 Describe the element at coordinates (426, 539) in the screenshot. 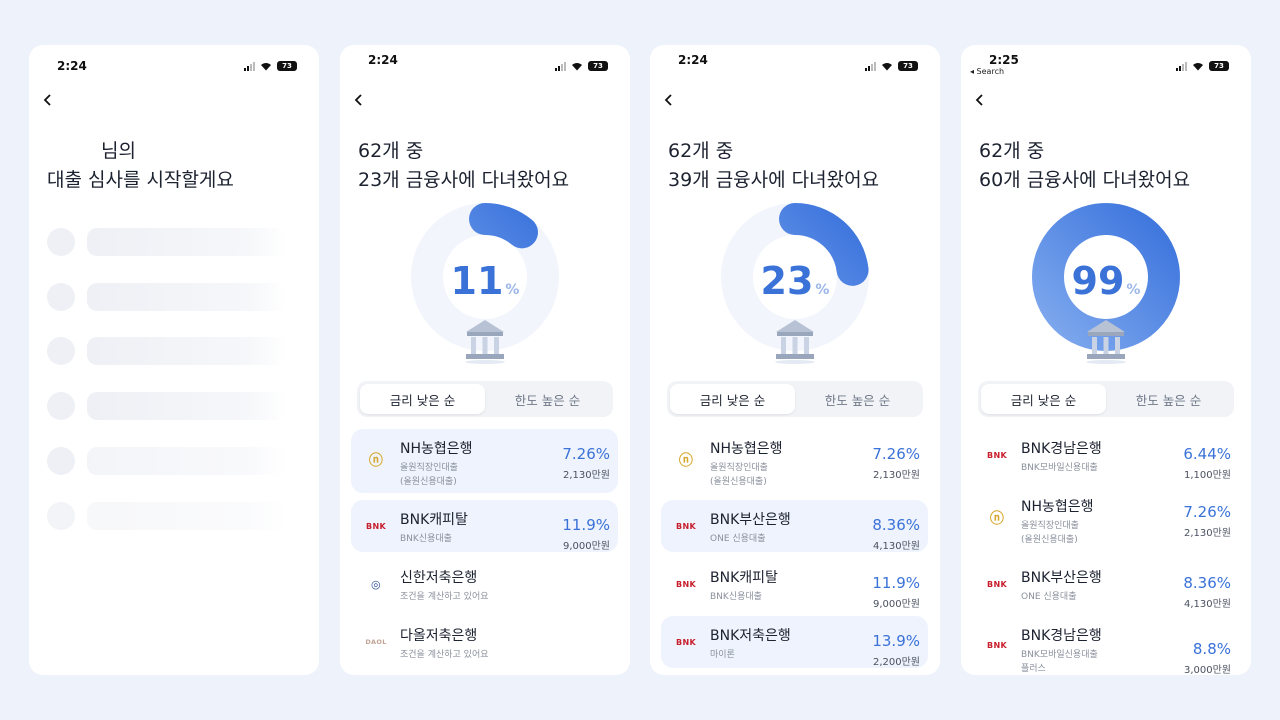

I see `product-name: BNK신용대출` at that location.